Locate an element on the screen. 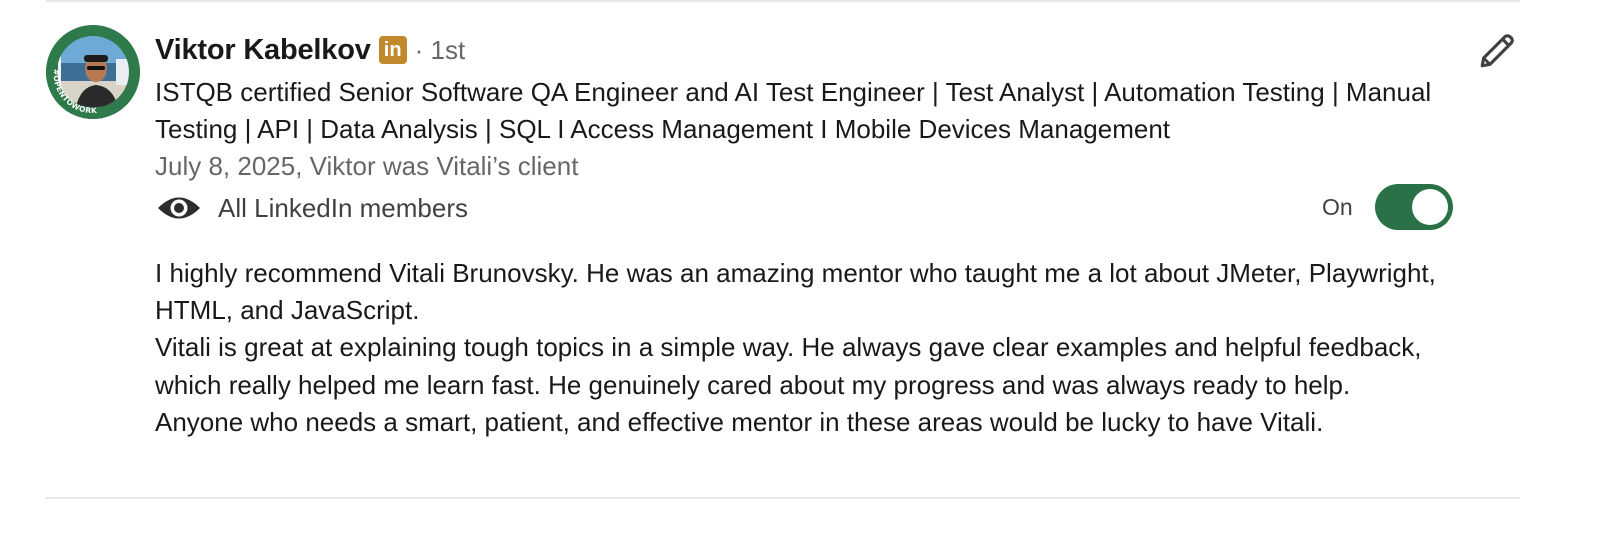  connection-degree: · 1st is located at coordinates (440, 49).